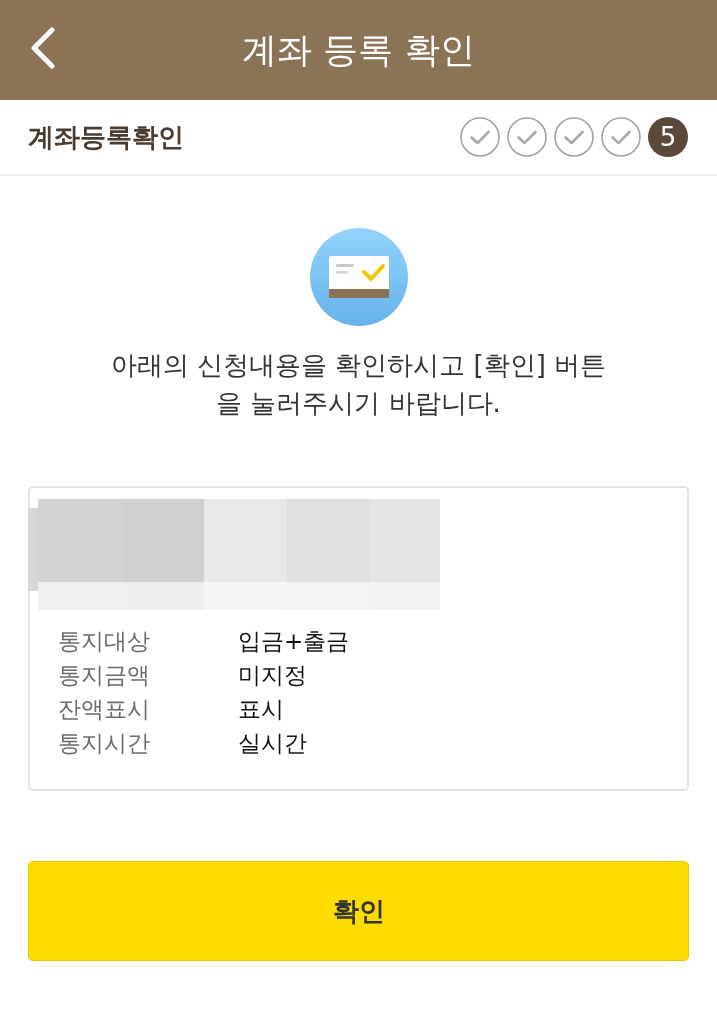 The height and width of the screenshot is (1026, 717). I want to click on confirm-button: 확인, so click(358, 911).